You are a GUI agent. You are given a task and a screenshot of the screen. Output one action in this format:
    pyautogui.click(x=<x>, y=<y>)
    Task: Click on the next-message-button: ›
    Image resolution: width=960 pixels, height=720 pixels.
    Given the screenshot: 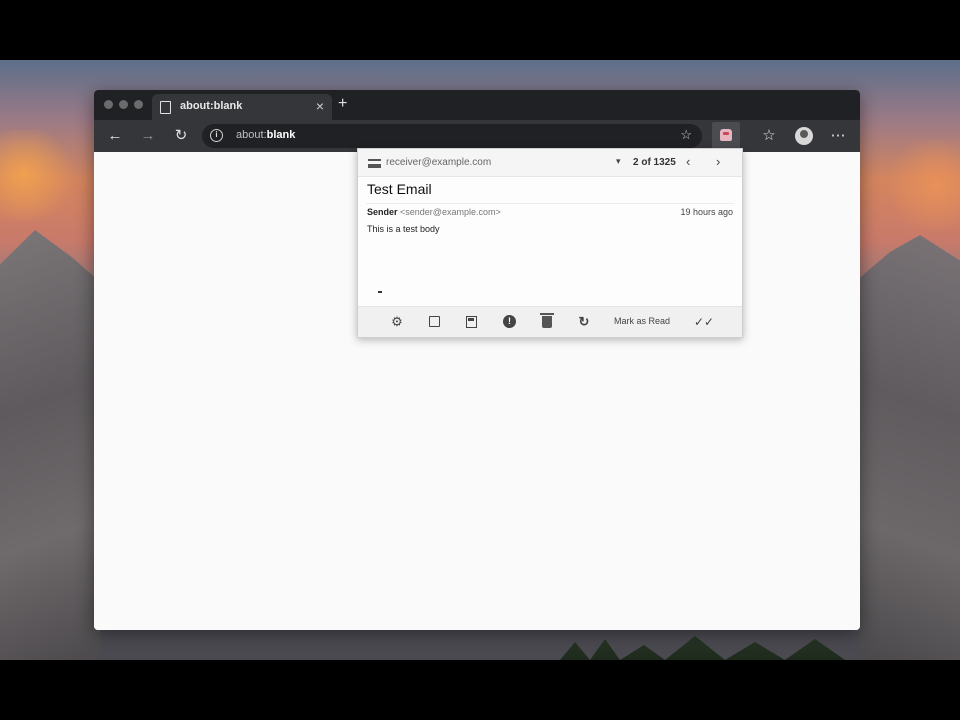 What is the action you would take?
    pyautogui.click(x=718, y=161)
    